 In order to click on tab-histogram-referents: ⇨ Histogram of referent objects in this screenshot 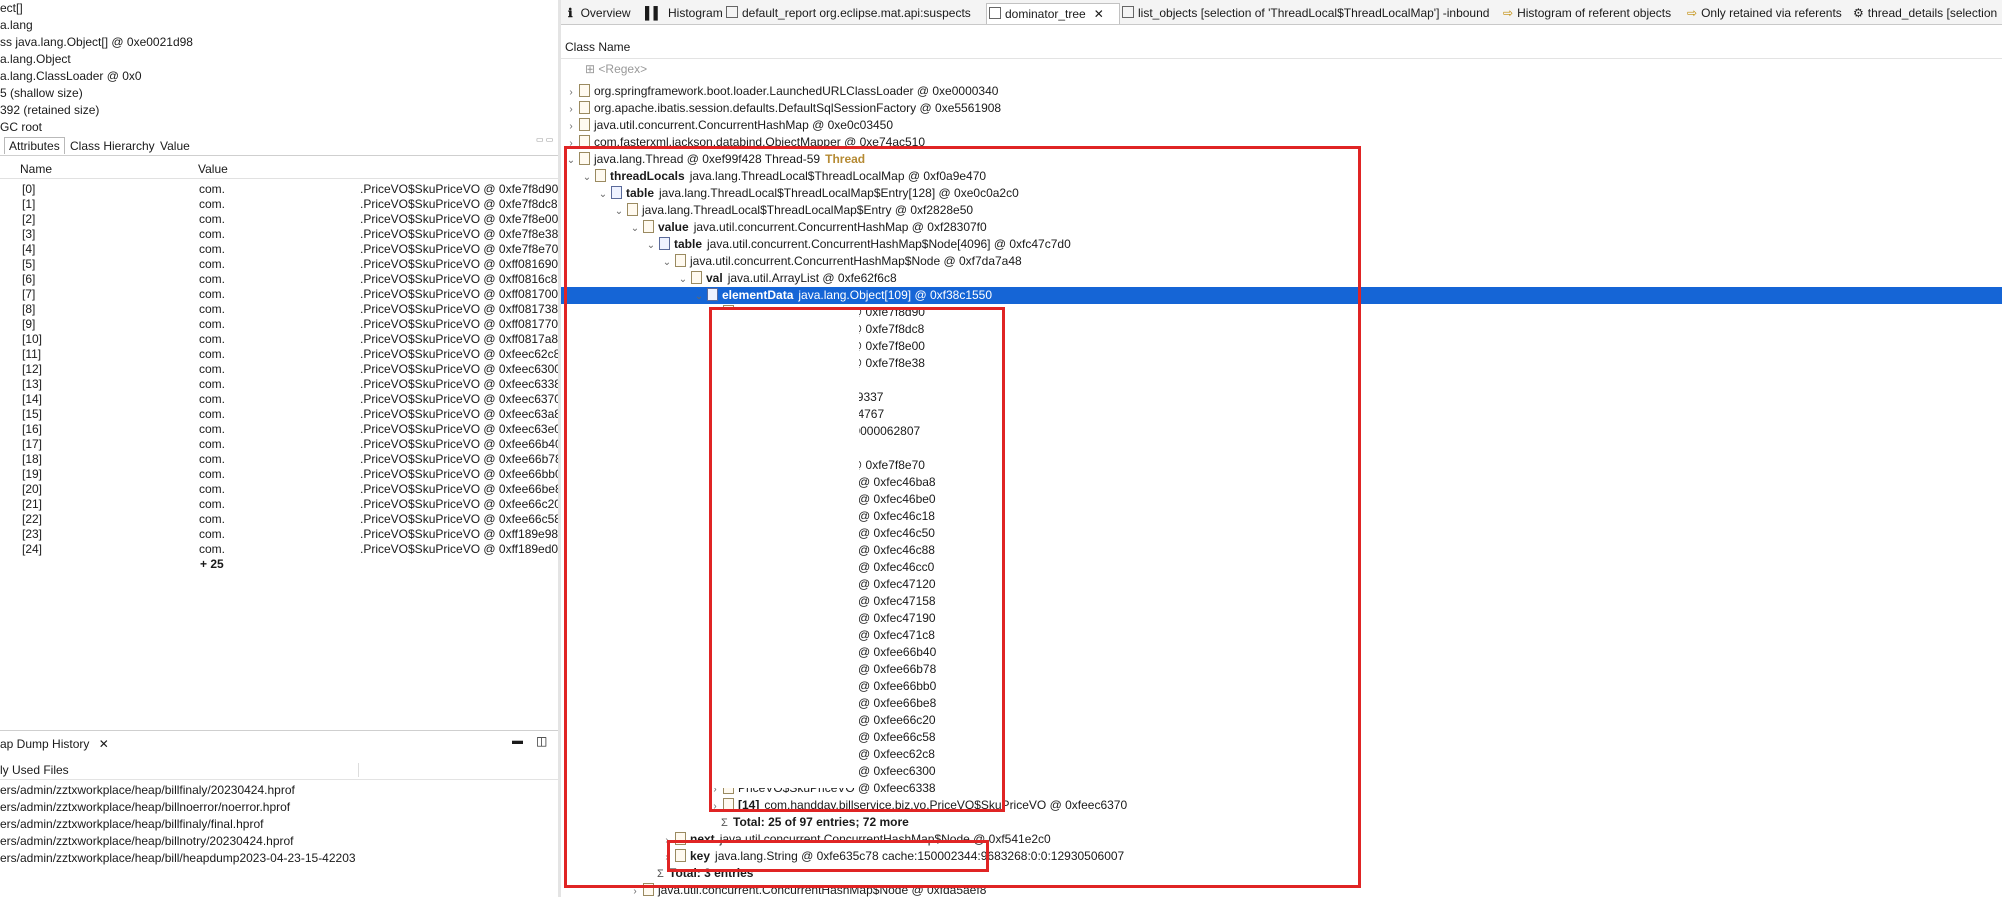, I will do `click(1586, 13)`.